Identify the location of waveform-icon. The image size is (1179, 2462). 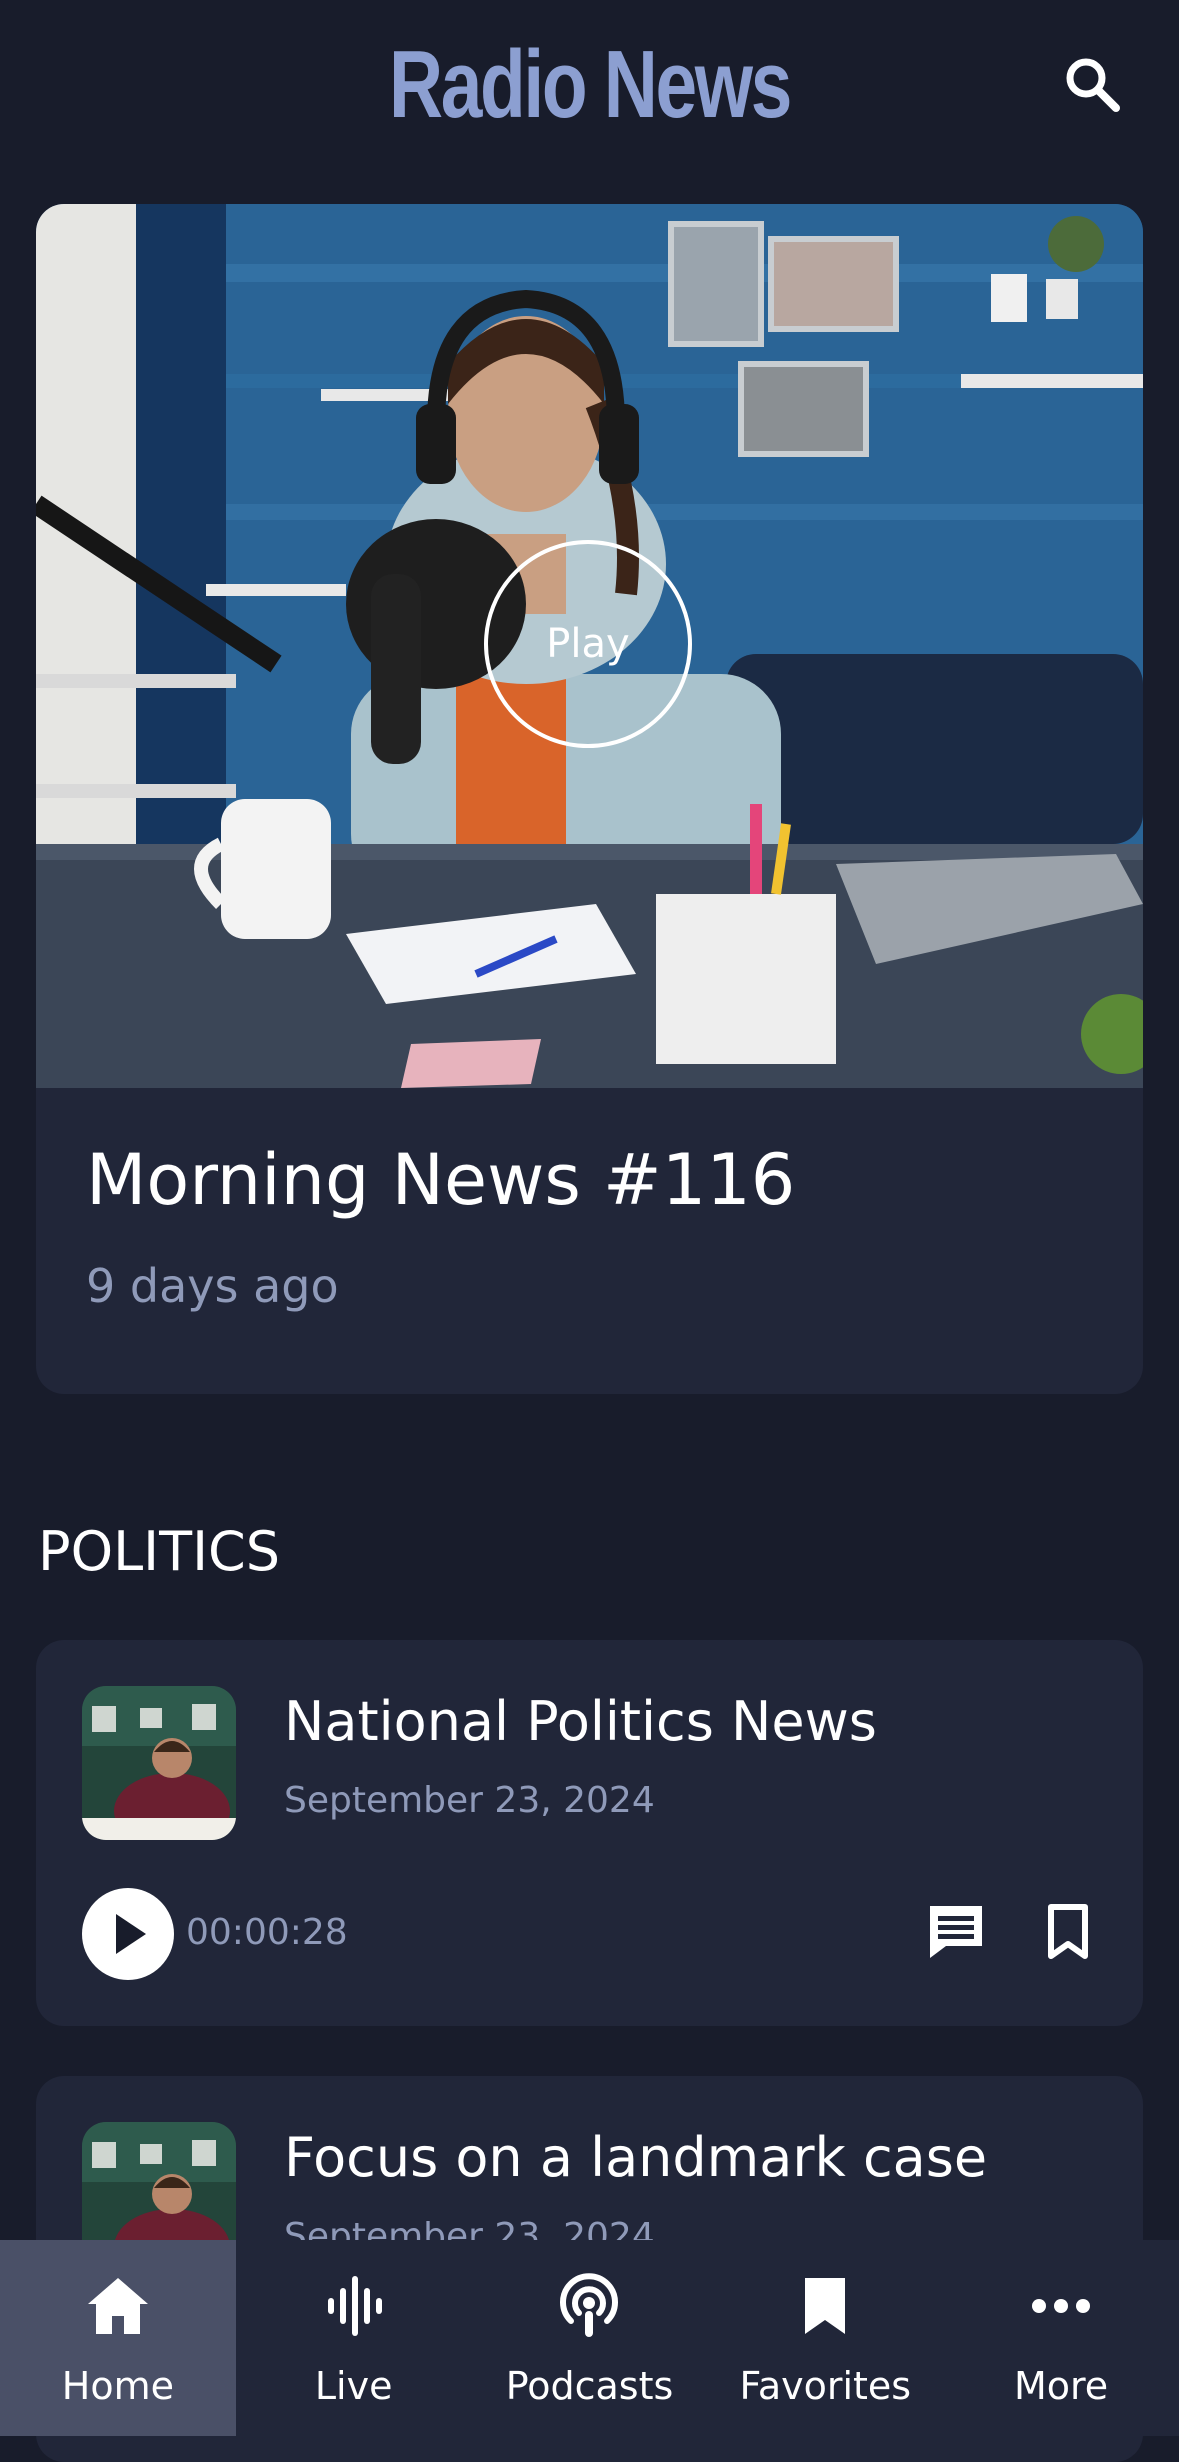
(354, 2306).